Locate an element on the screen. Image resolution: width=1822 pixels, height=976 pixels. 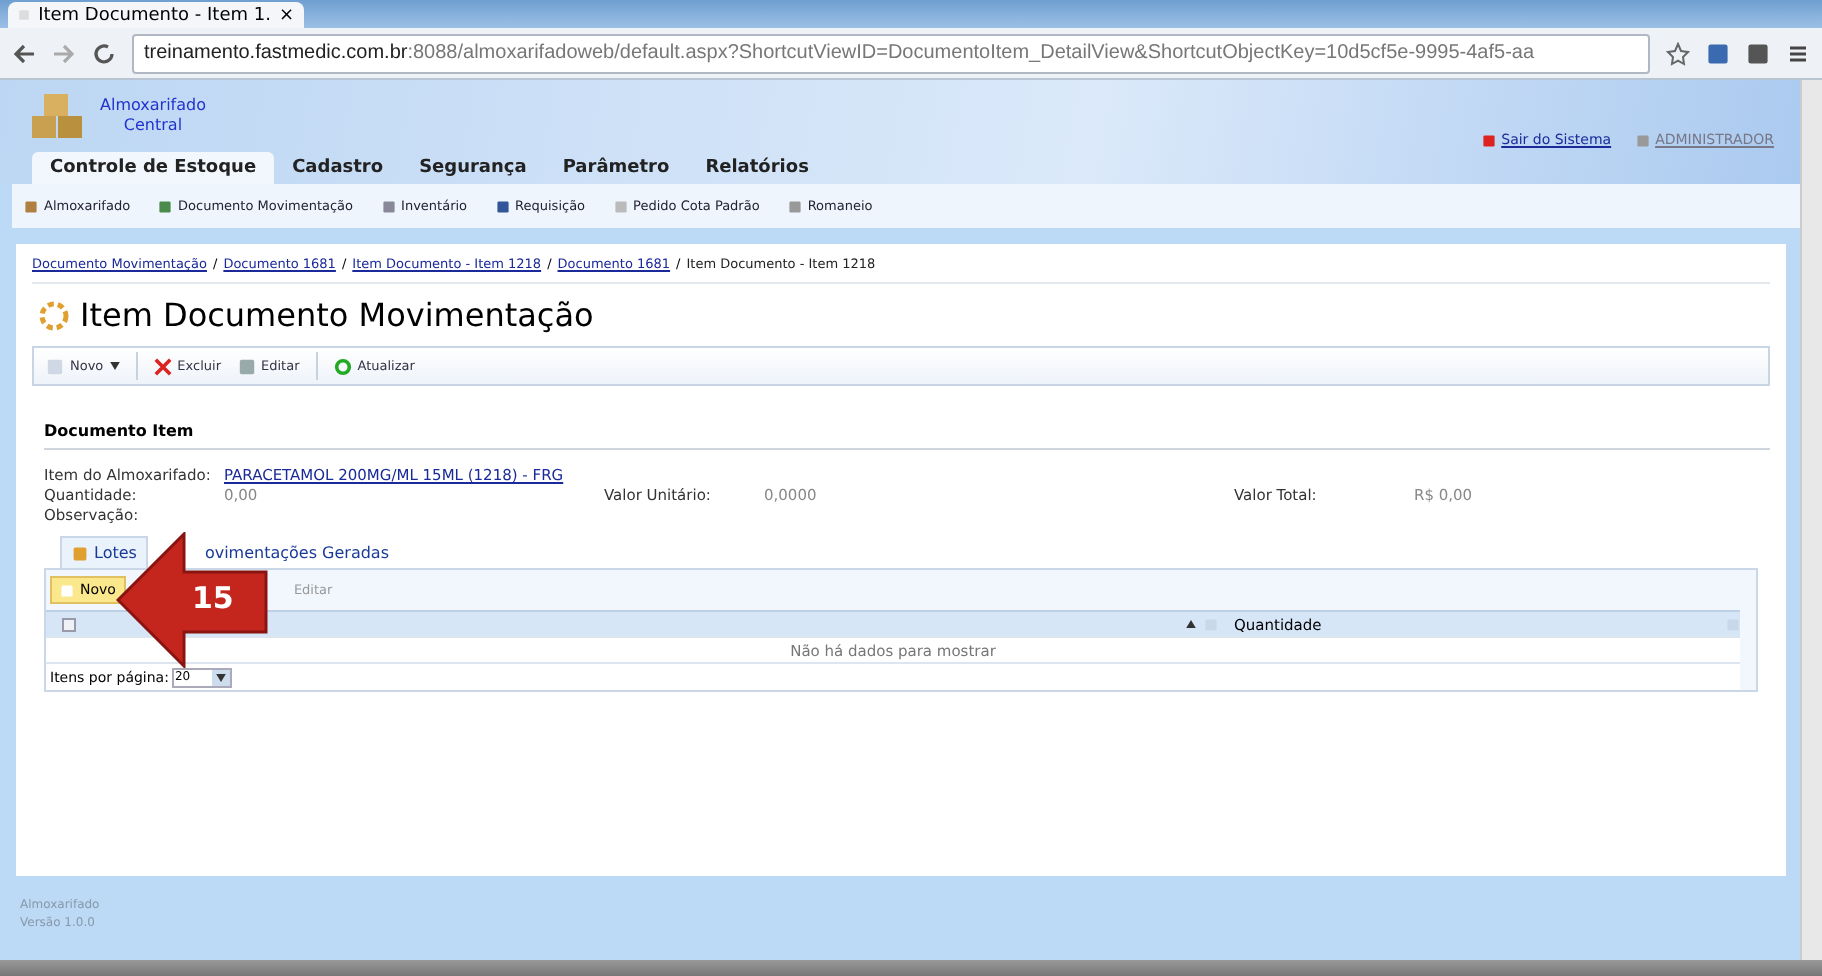
menu-tab: Segurança is located at coordinates (473, 168).